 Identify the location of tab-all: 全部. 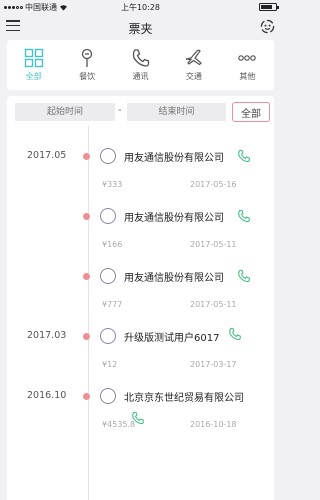
(33, 65).